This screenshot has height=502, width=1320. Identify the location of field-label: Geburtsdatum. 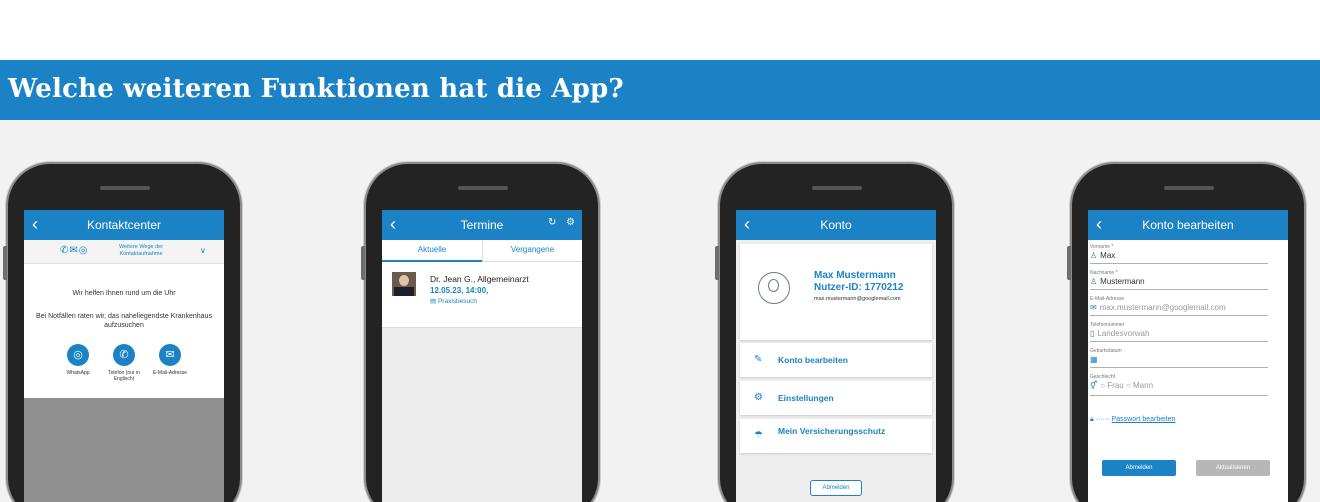
(1106, 351).